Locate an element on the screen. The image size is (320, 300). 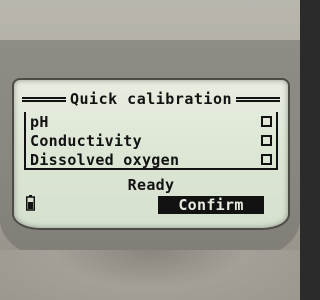
list-item-label: Dissolved oxygen is located at coordinates (105, 159).